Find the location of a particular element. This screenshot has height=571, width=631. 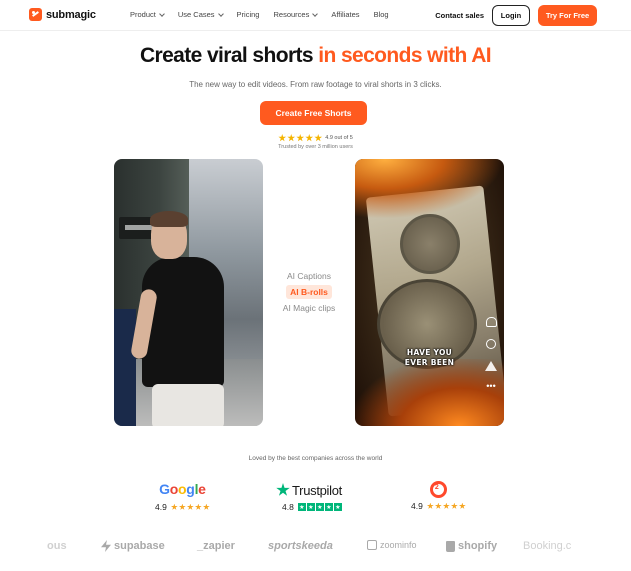

video-person-body is located at coordinates (183, 322).